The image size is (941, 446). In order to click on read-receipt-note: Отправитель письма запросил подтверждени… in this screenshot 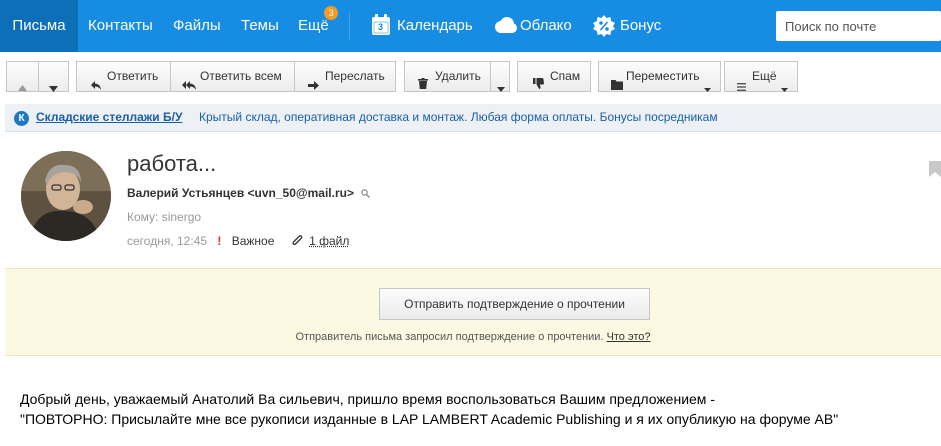, I will do `click(473, 337)`.